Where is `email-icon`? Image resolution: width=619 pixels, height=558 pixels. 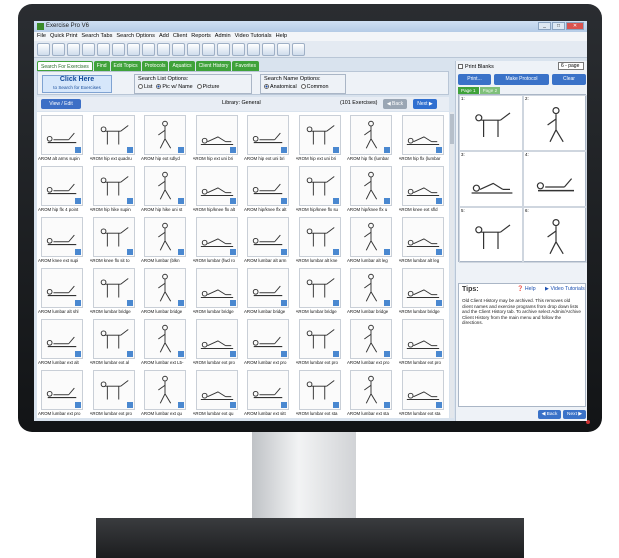
email-icon is located at coordinates (118, 49).